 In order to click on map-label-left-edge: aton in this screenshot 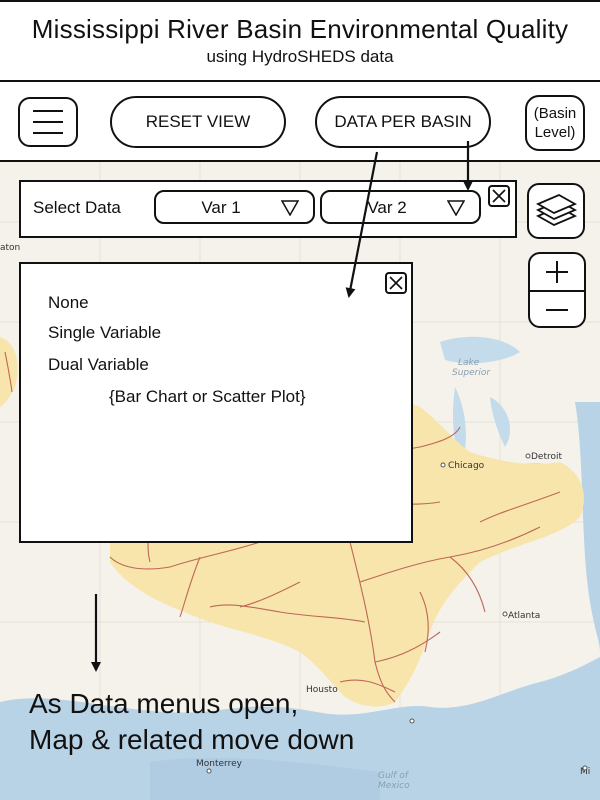, I will do `click(10, 248)`.